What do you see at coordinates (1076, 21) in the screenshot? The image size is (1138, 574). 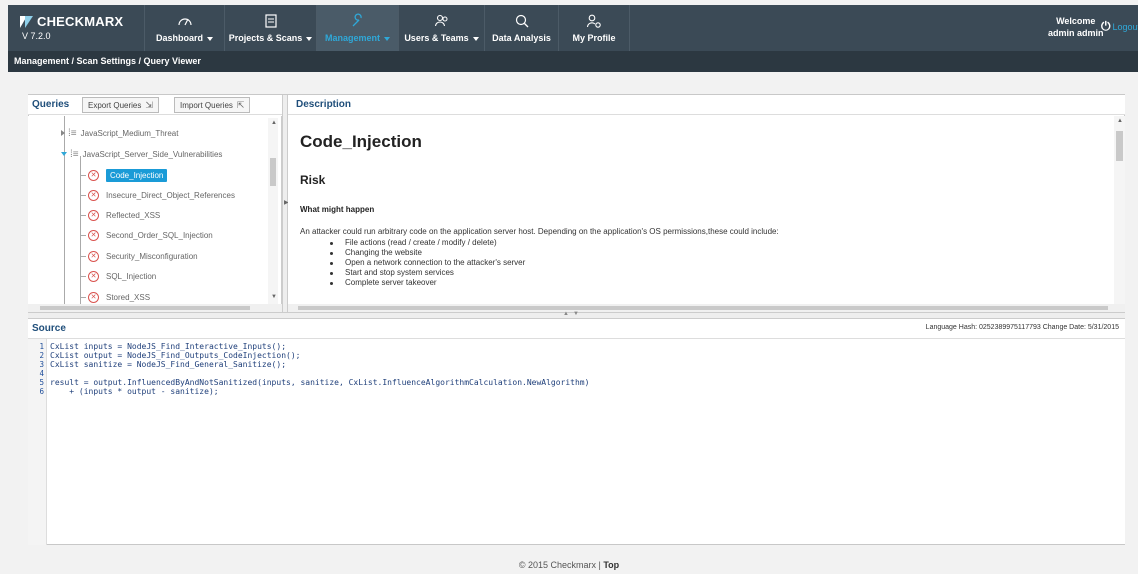 I see `welcome-label: Welcome` at bounding box center [1076, 21].